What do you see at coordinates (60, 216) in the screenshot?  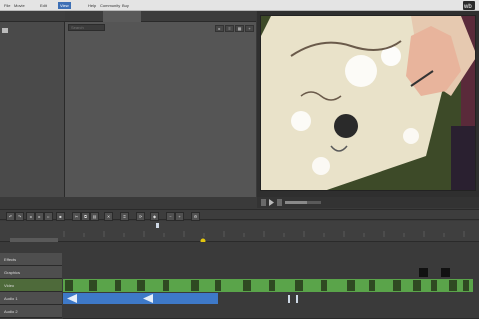 I see `stop-icon: ■` at bounding box center [60, 216].